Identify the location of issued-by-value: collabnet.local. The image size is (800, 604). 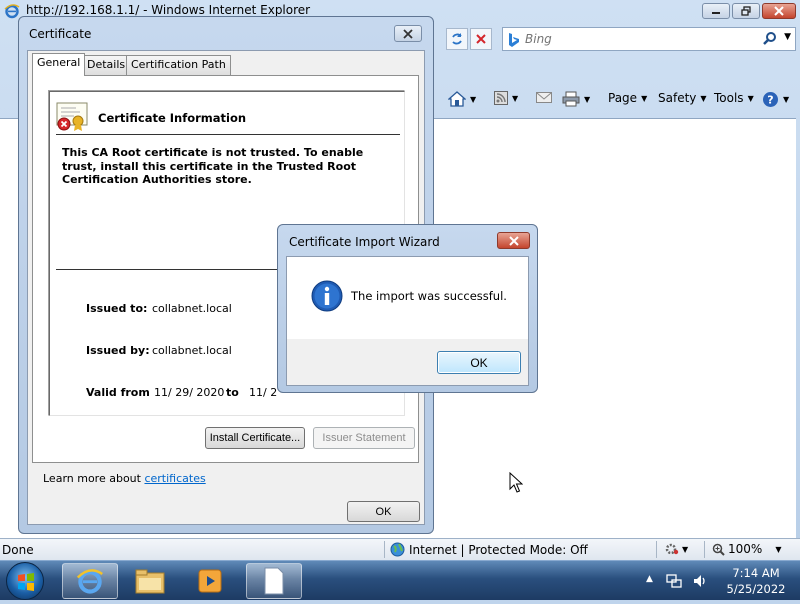
(192, 350).